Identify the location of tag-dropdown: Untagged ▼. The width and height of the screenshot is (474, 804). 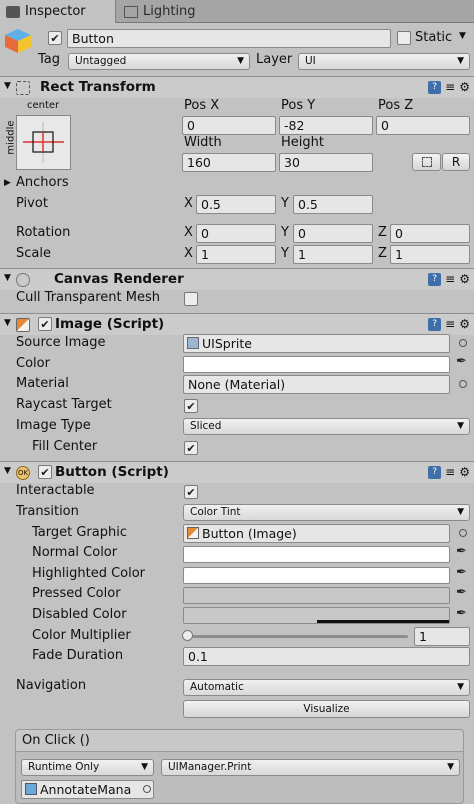
(159, 61).